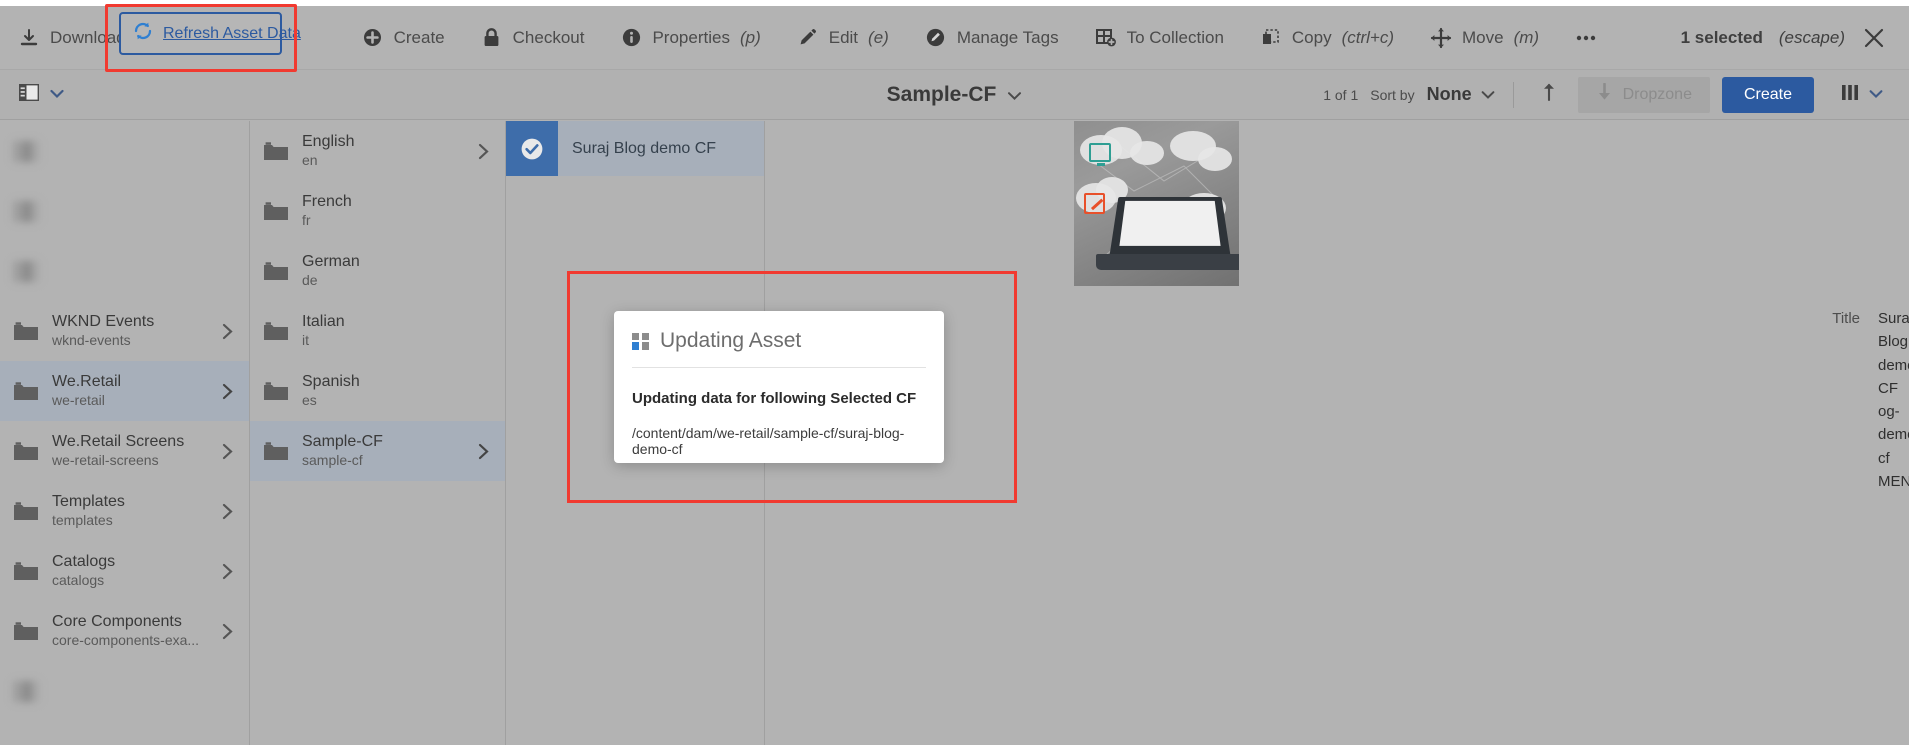 The height and width of the screenshot is (745, 1909). I want to click on check-circle-icon, so click(532, 148).